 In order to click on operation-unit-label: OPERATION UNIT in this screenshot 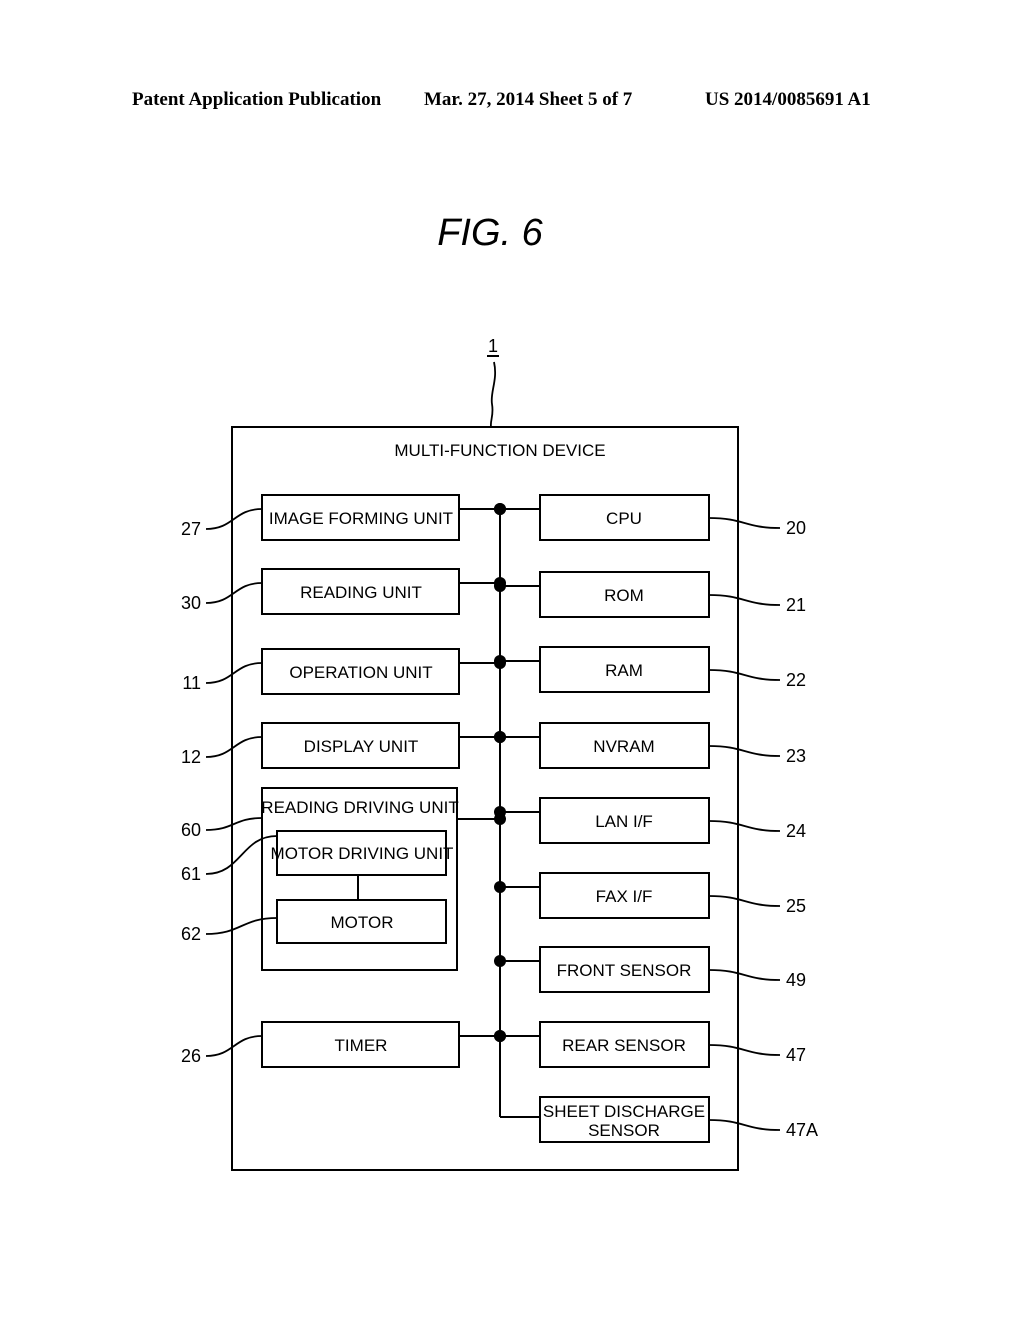, I will do `click(360, 672)`.